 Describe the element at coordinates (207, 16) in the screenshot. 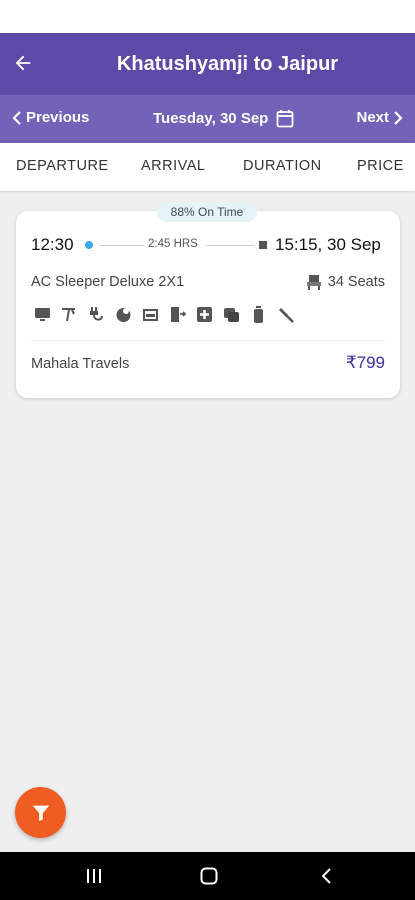

I see `status-bar` at that location.